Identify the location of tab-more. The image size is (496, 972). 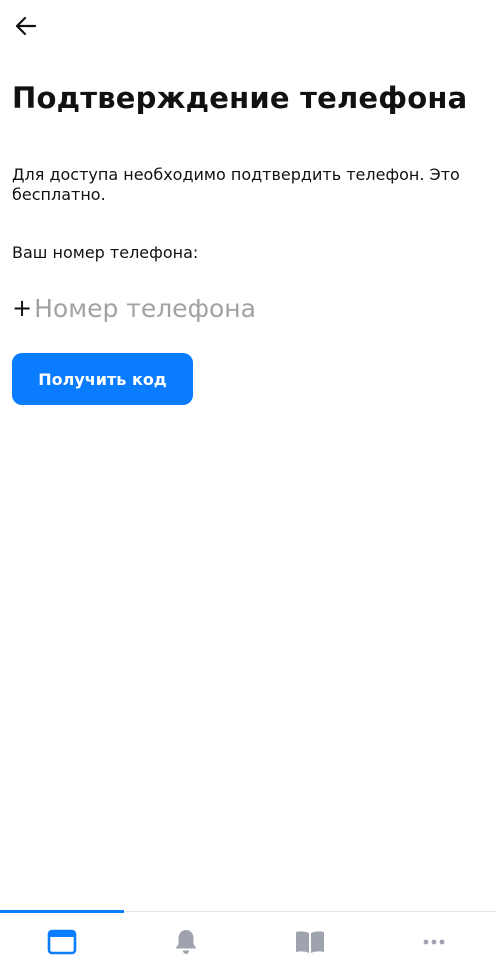
(434, 942).